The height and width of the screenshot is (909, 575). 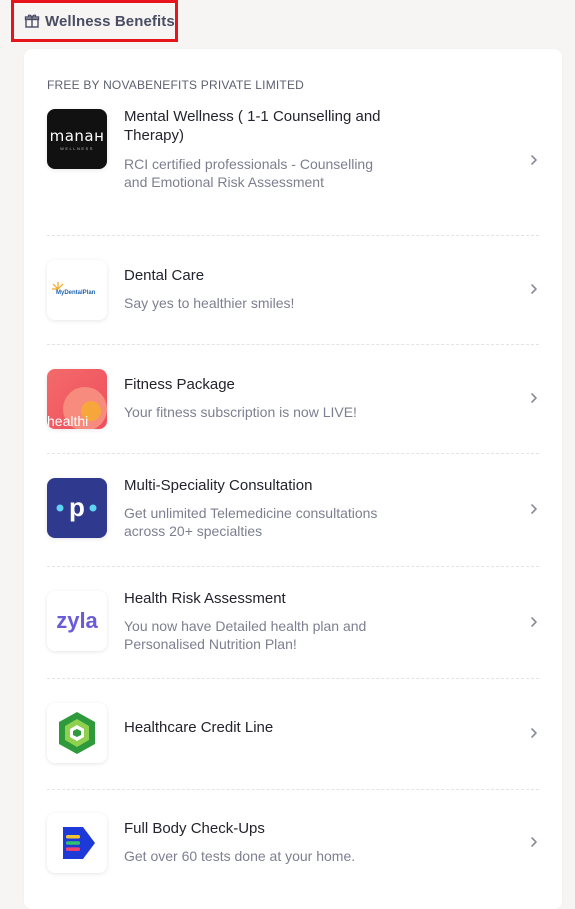 What do you see at coordinates (77, 621) in the screenshot?
I see `zyla-logo-icon: zyla` at bounding box center [77, 621].